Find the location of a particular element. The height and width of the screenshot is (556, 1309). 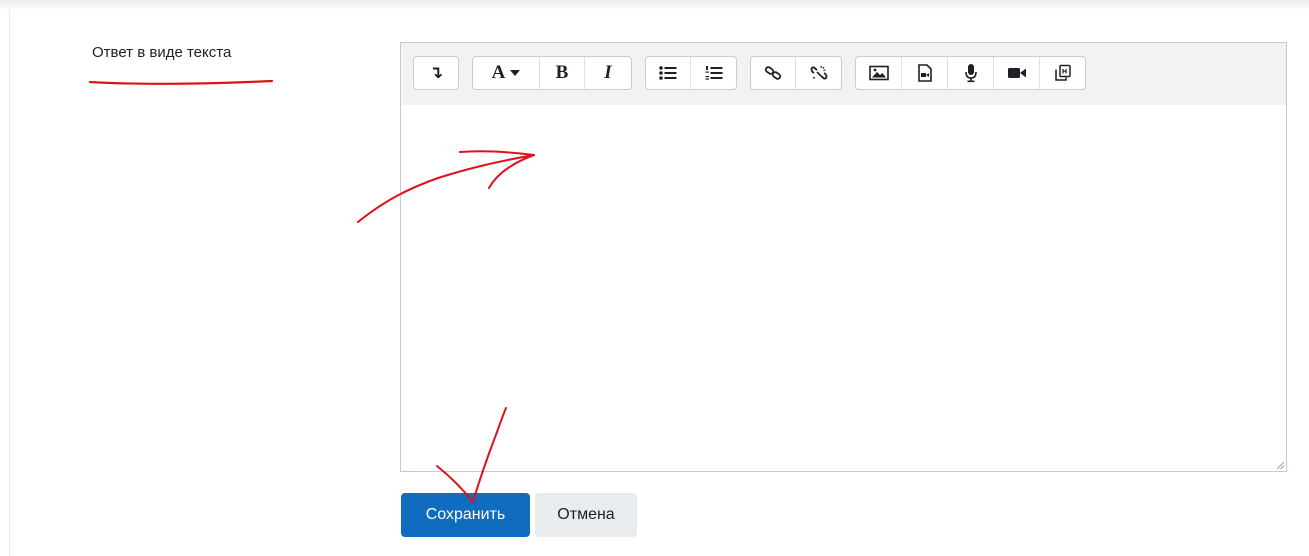

show-more-icon: ↴ is located at coordinates (436, 72).